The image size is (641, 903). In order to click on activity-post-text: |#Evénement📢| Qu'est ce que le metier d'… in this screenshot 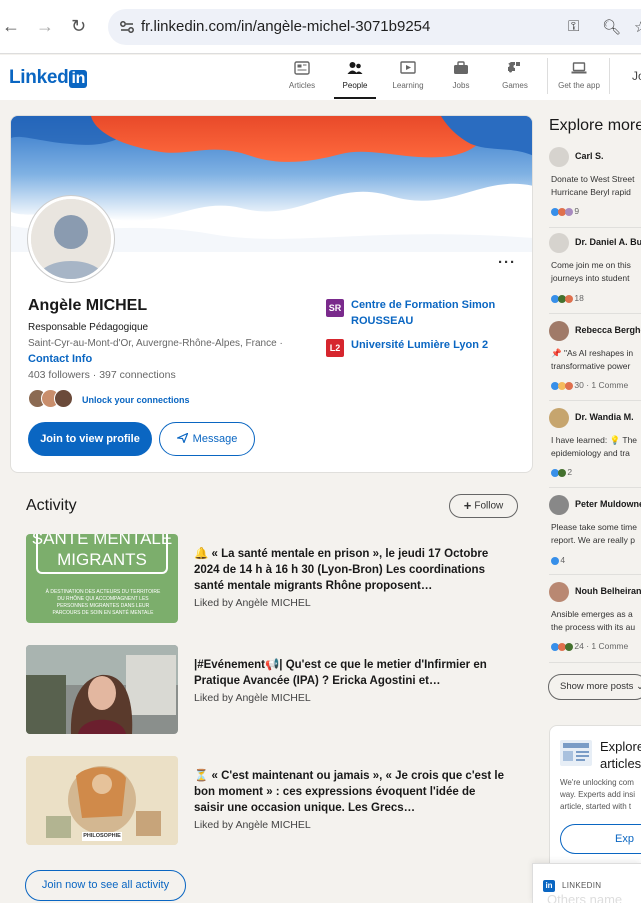, I will do `click(340, 673)`.